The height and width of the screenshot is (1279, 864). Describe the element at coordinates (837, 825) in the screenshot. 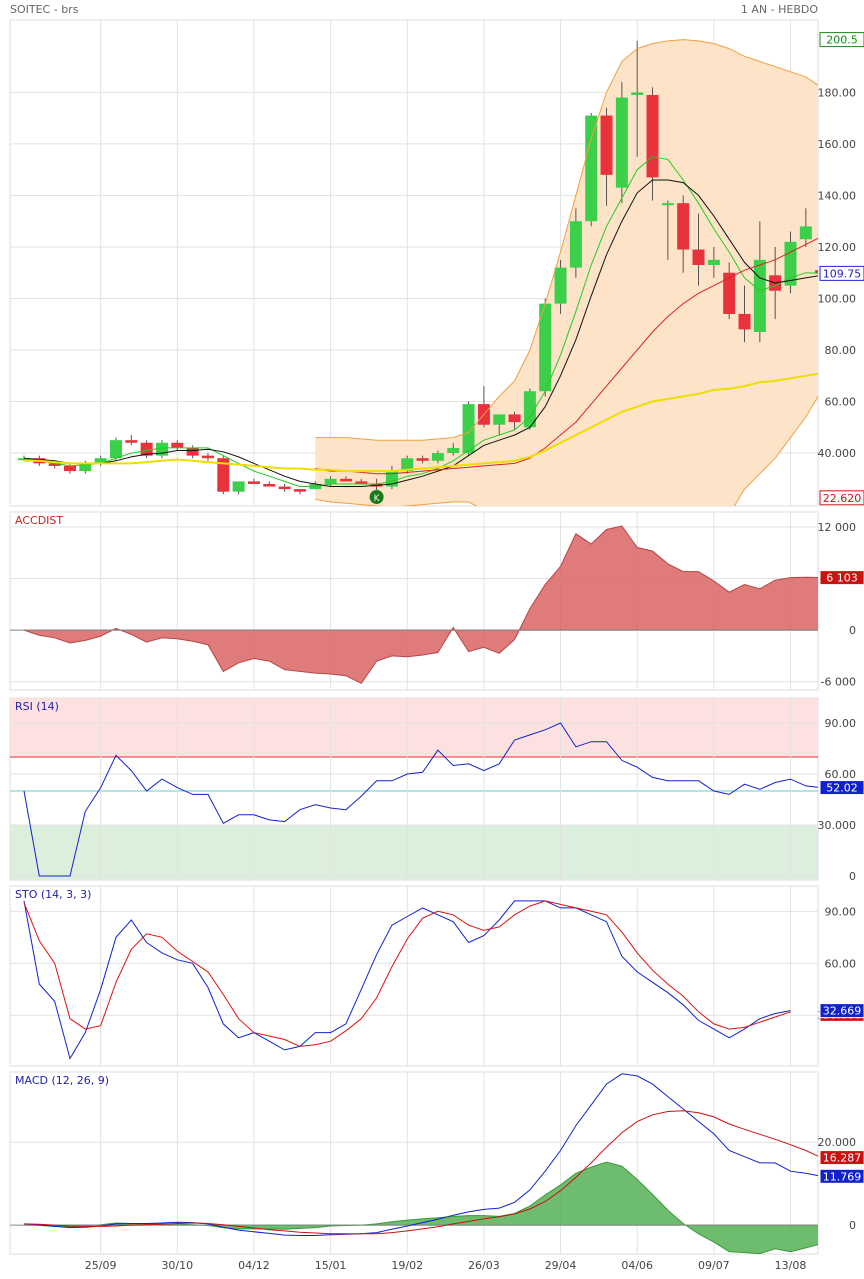

I see `y-tick-label: 30.000` at that location.